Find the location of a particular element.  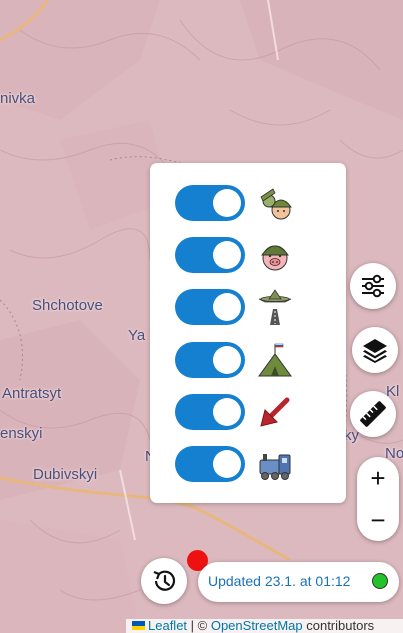

zoom-in-button: + is located at coordinates (378, 478).